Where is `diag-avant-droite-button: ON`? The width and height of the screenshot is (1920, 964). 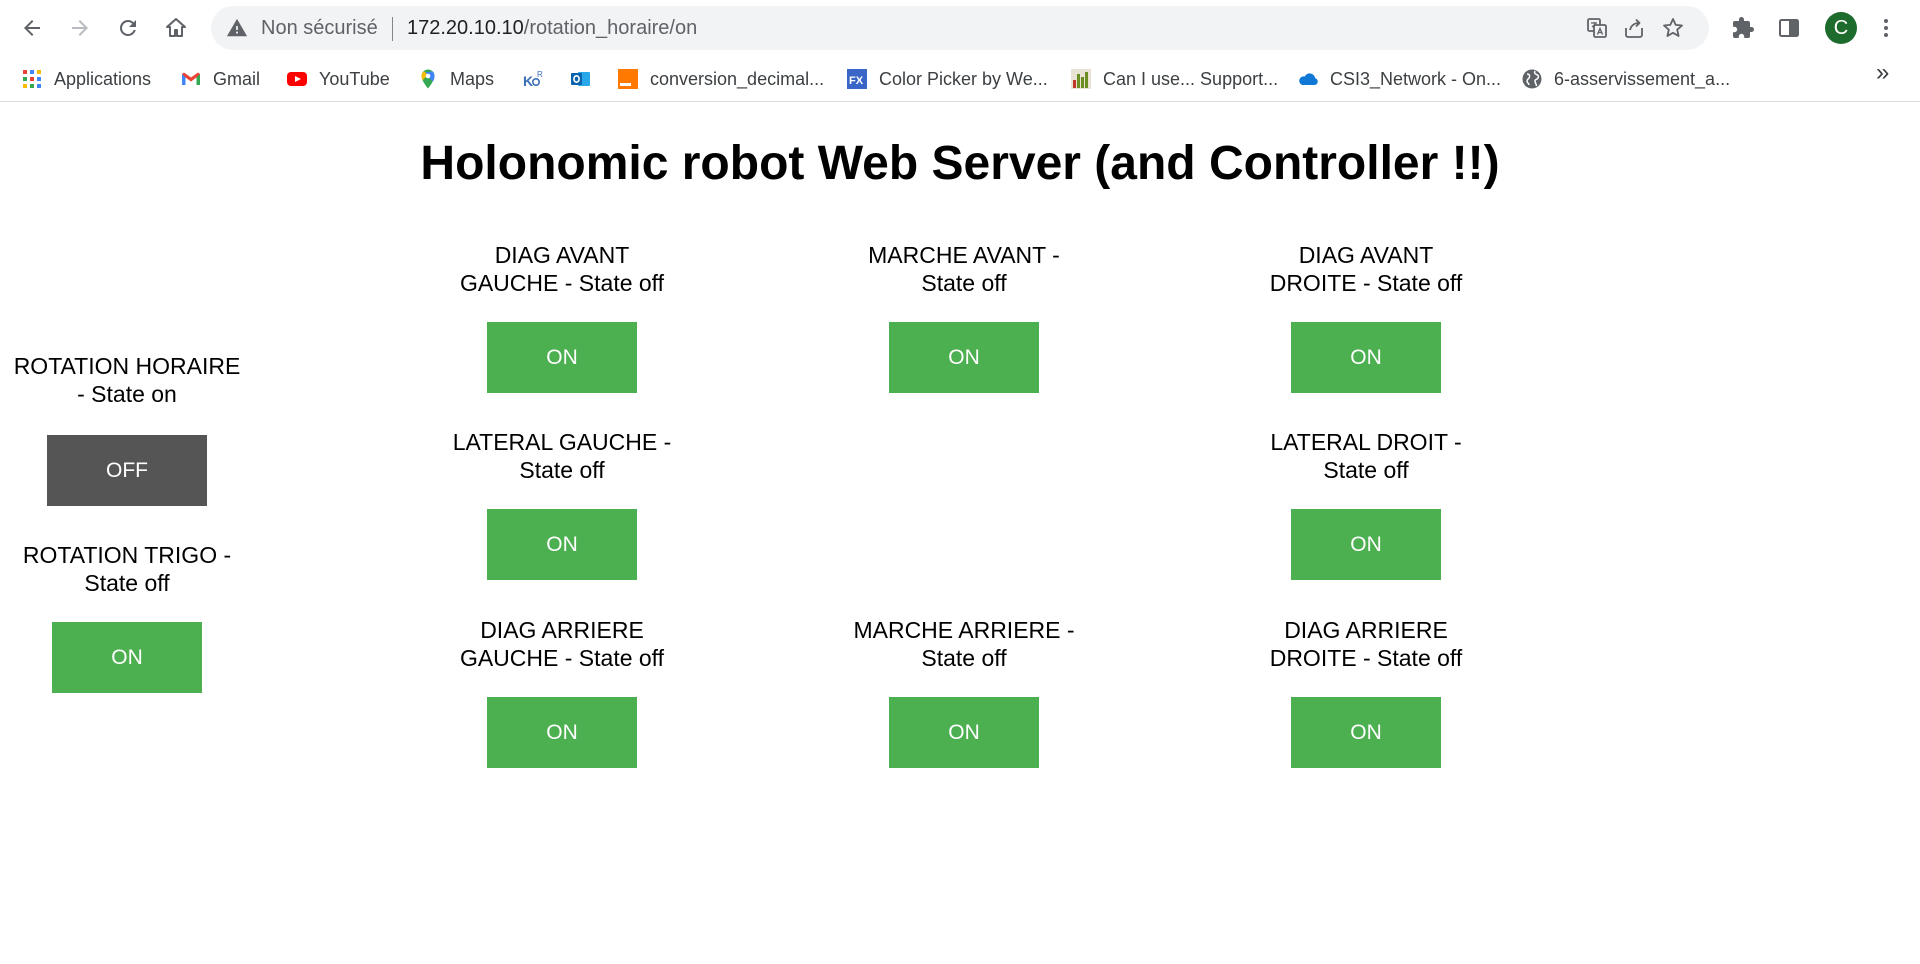 diag-avant-droite-button: ON is located at coordinates (1366, 357).